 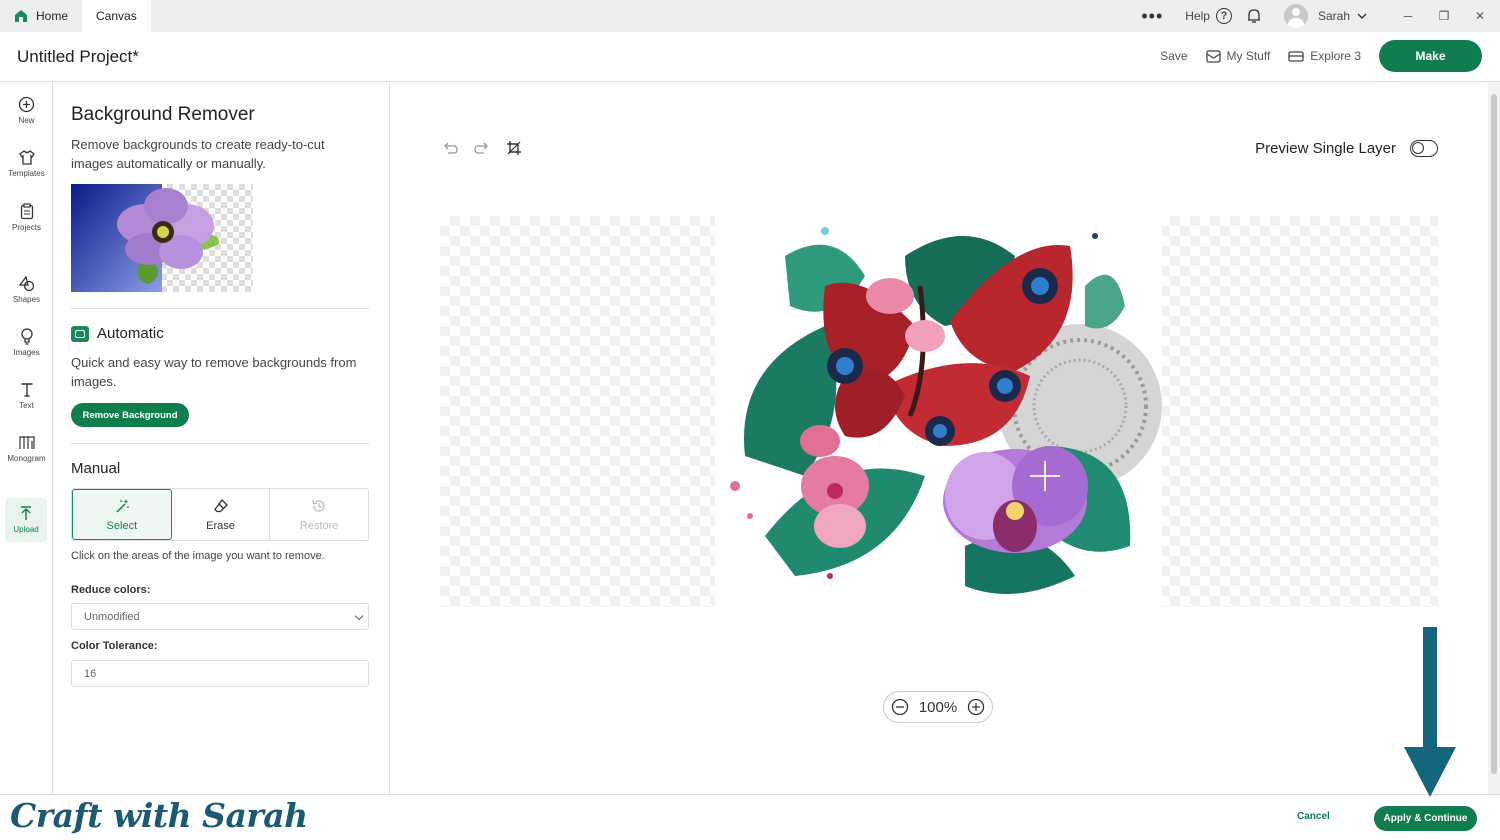 I want to click on close-window-button: ✕, so click(x=1480, y=16).